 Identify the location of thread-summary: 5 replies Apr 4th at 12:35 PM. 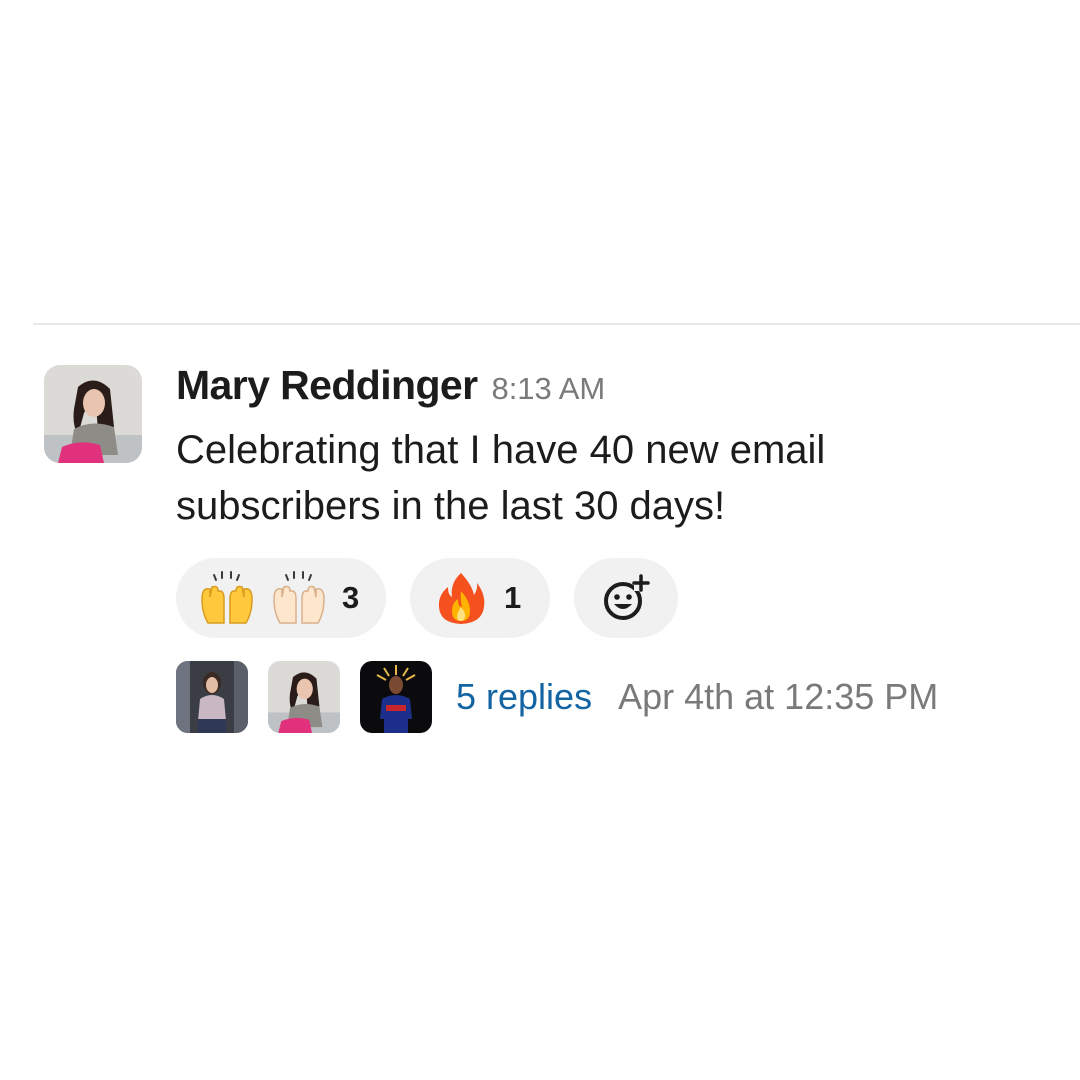
(557, 697).